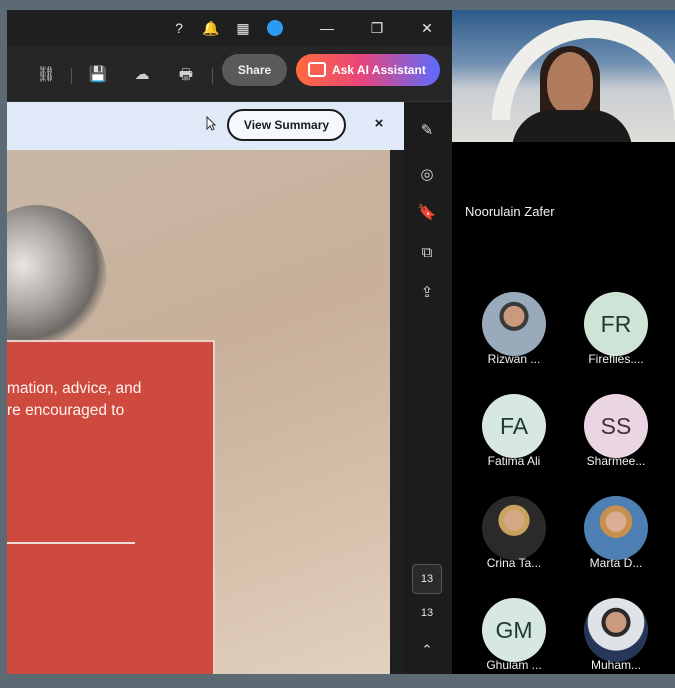 The image size is (675, 688). What do you see at coordinates (66, 410) in the screenshot?
I see `document-text-line: re encouraged to` at bounding box center [66, 410].